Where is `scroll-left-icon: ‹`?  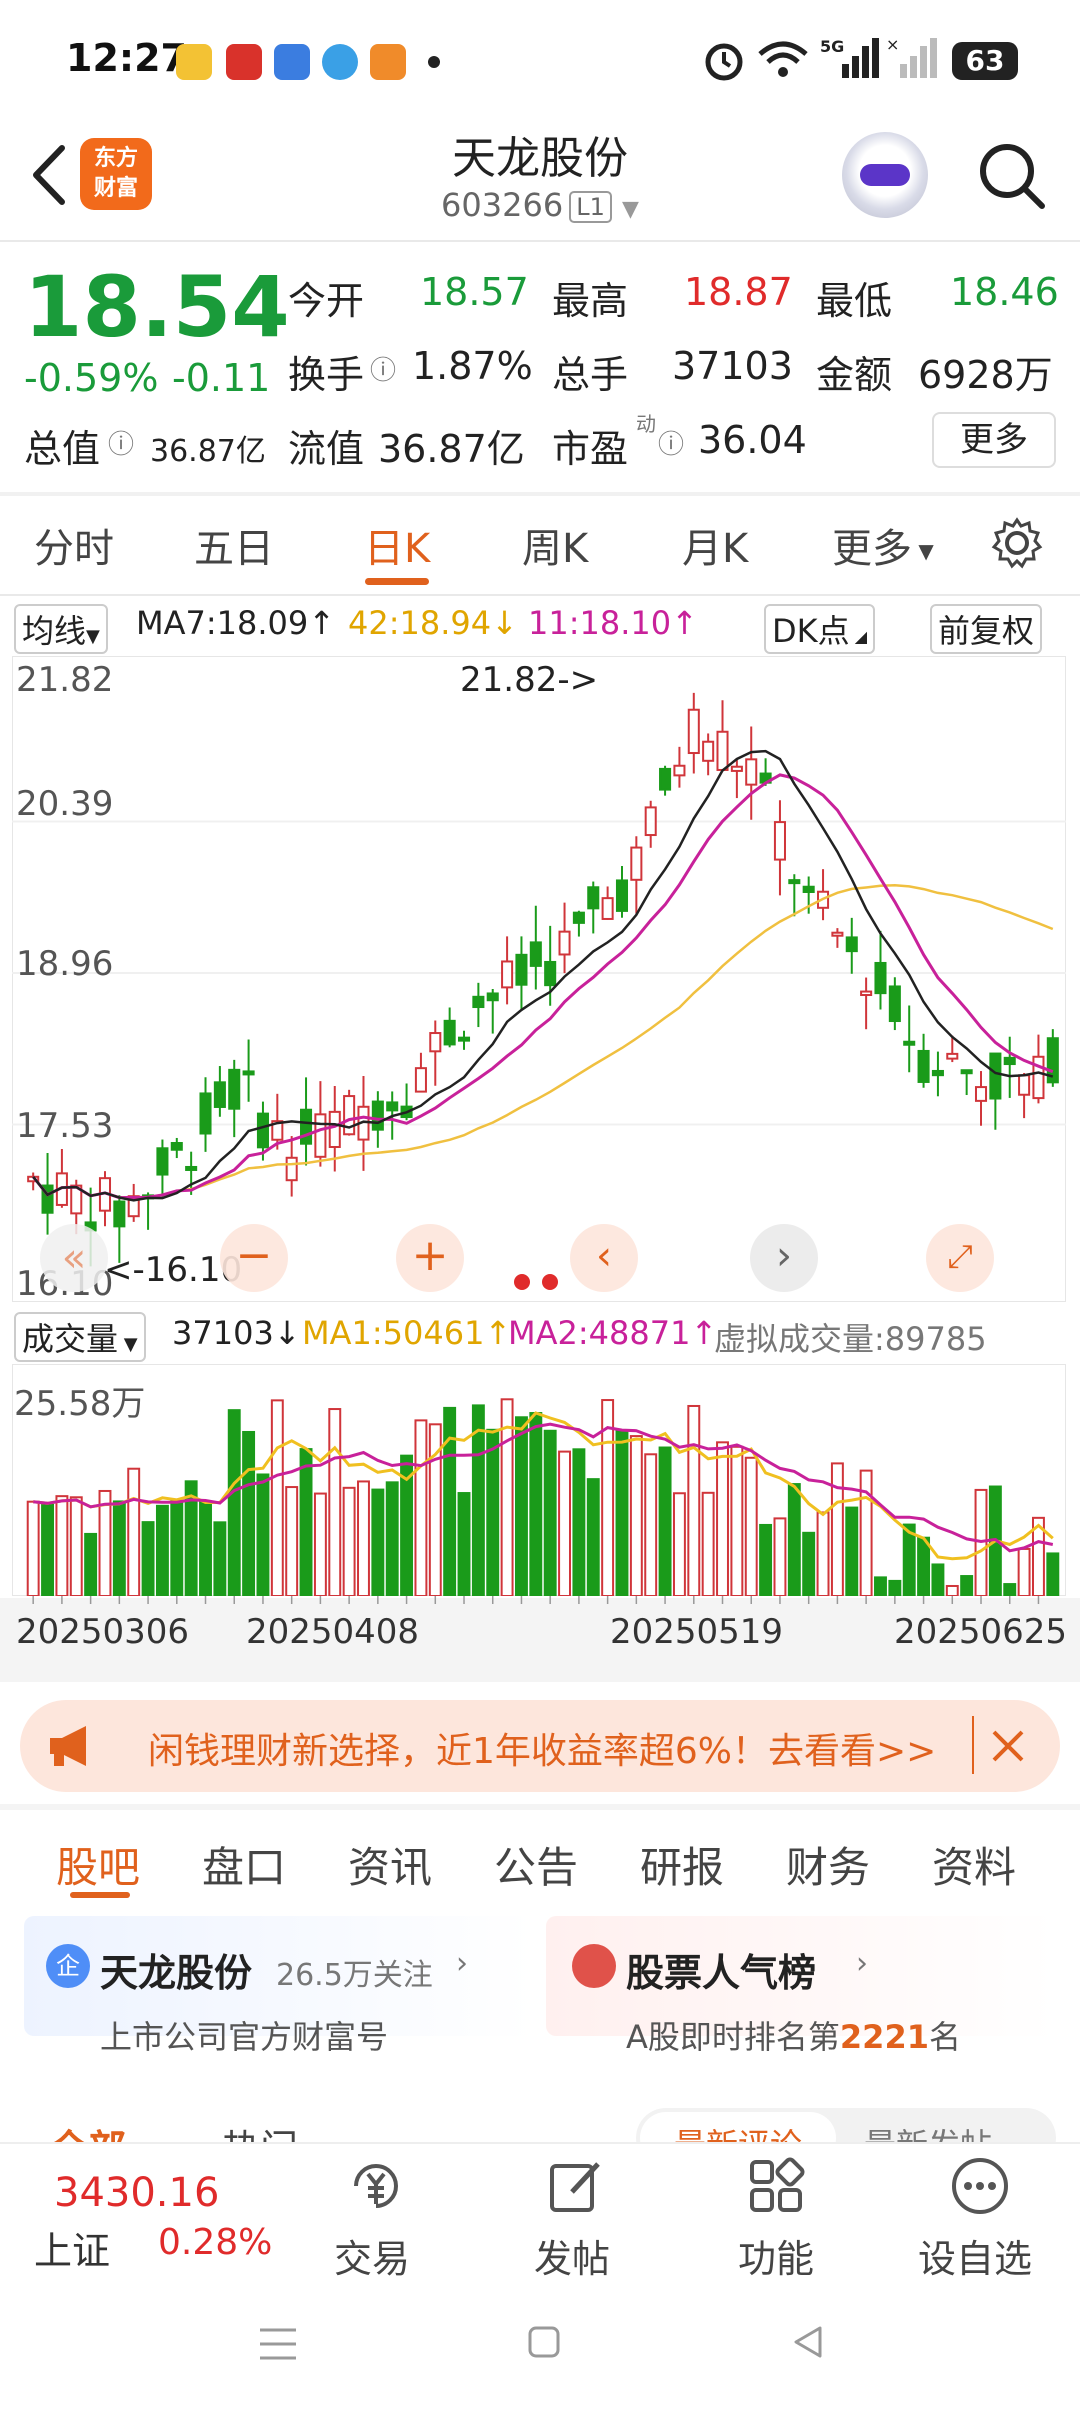 scroll-left-icon: ‹ is located at coordinates (604, 1258).